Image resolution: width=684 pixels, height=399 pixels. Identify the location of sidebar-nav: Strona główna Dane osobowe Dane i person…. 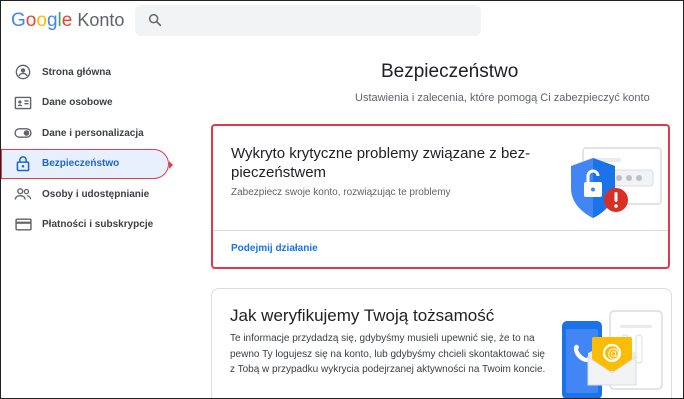
(91, 148).